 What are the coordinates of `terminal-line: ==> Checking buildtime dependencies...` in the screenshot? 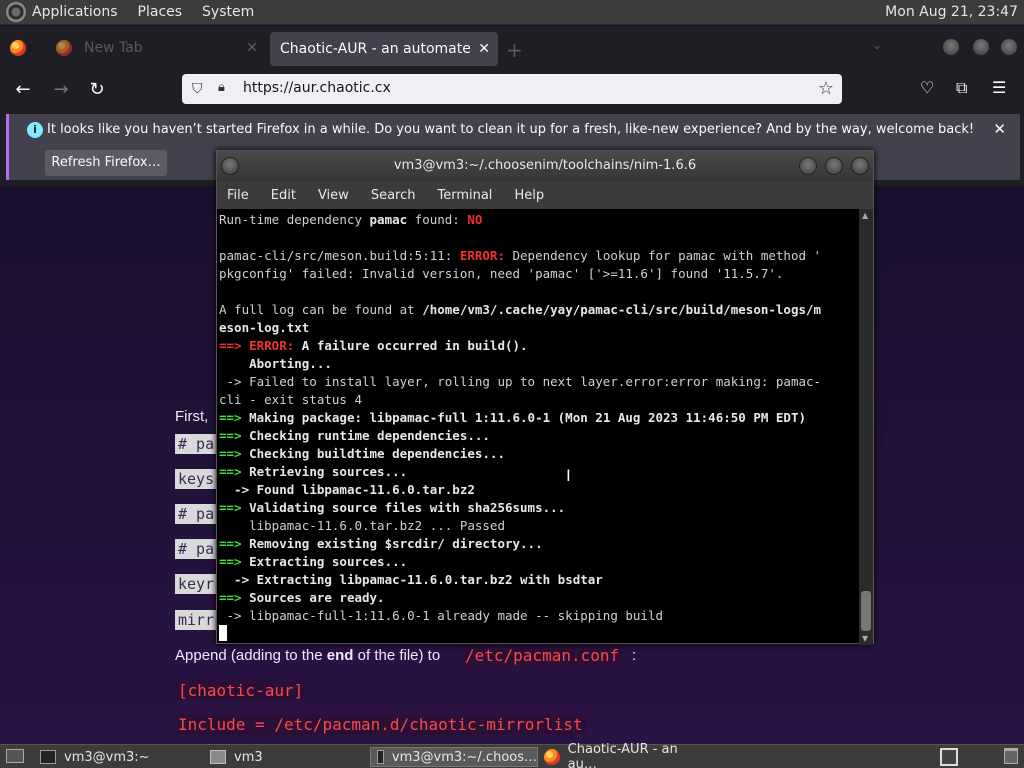 It's located at (540, 454).